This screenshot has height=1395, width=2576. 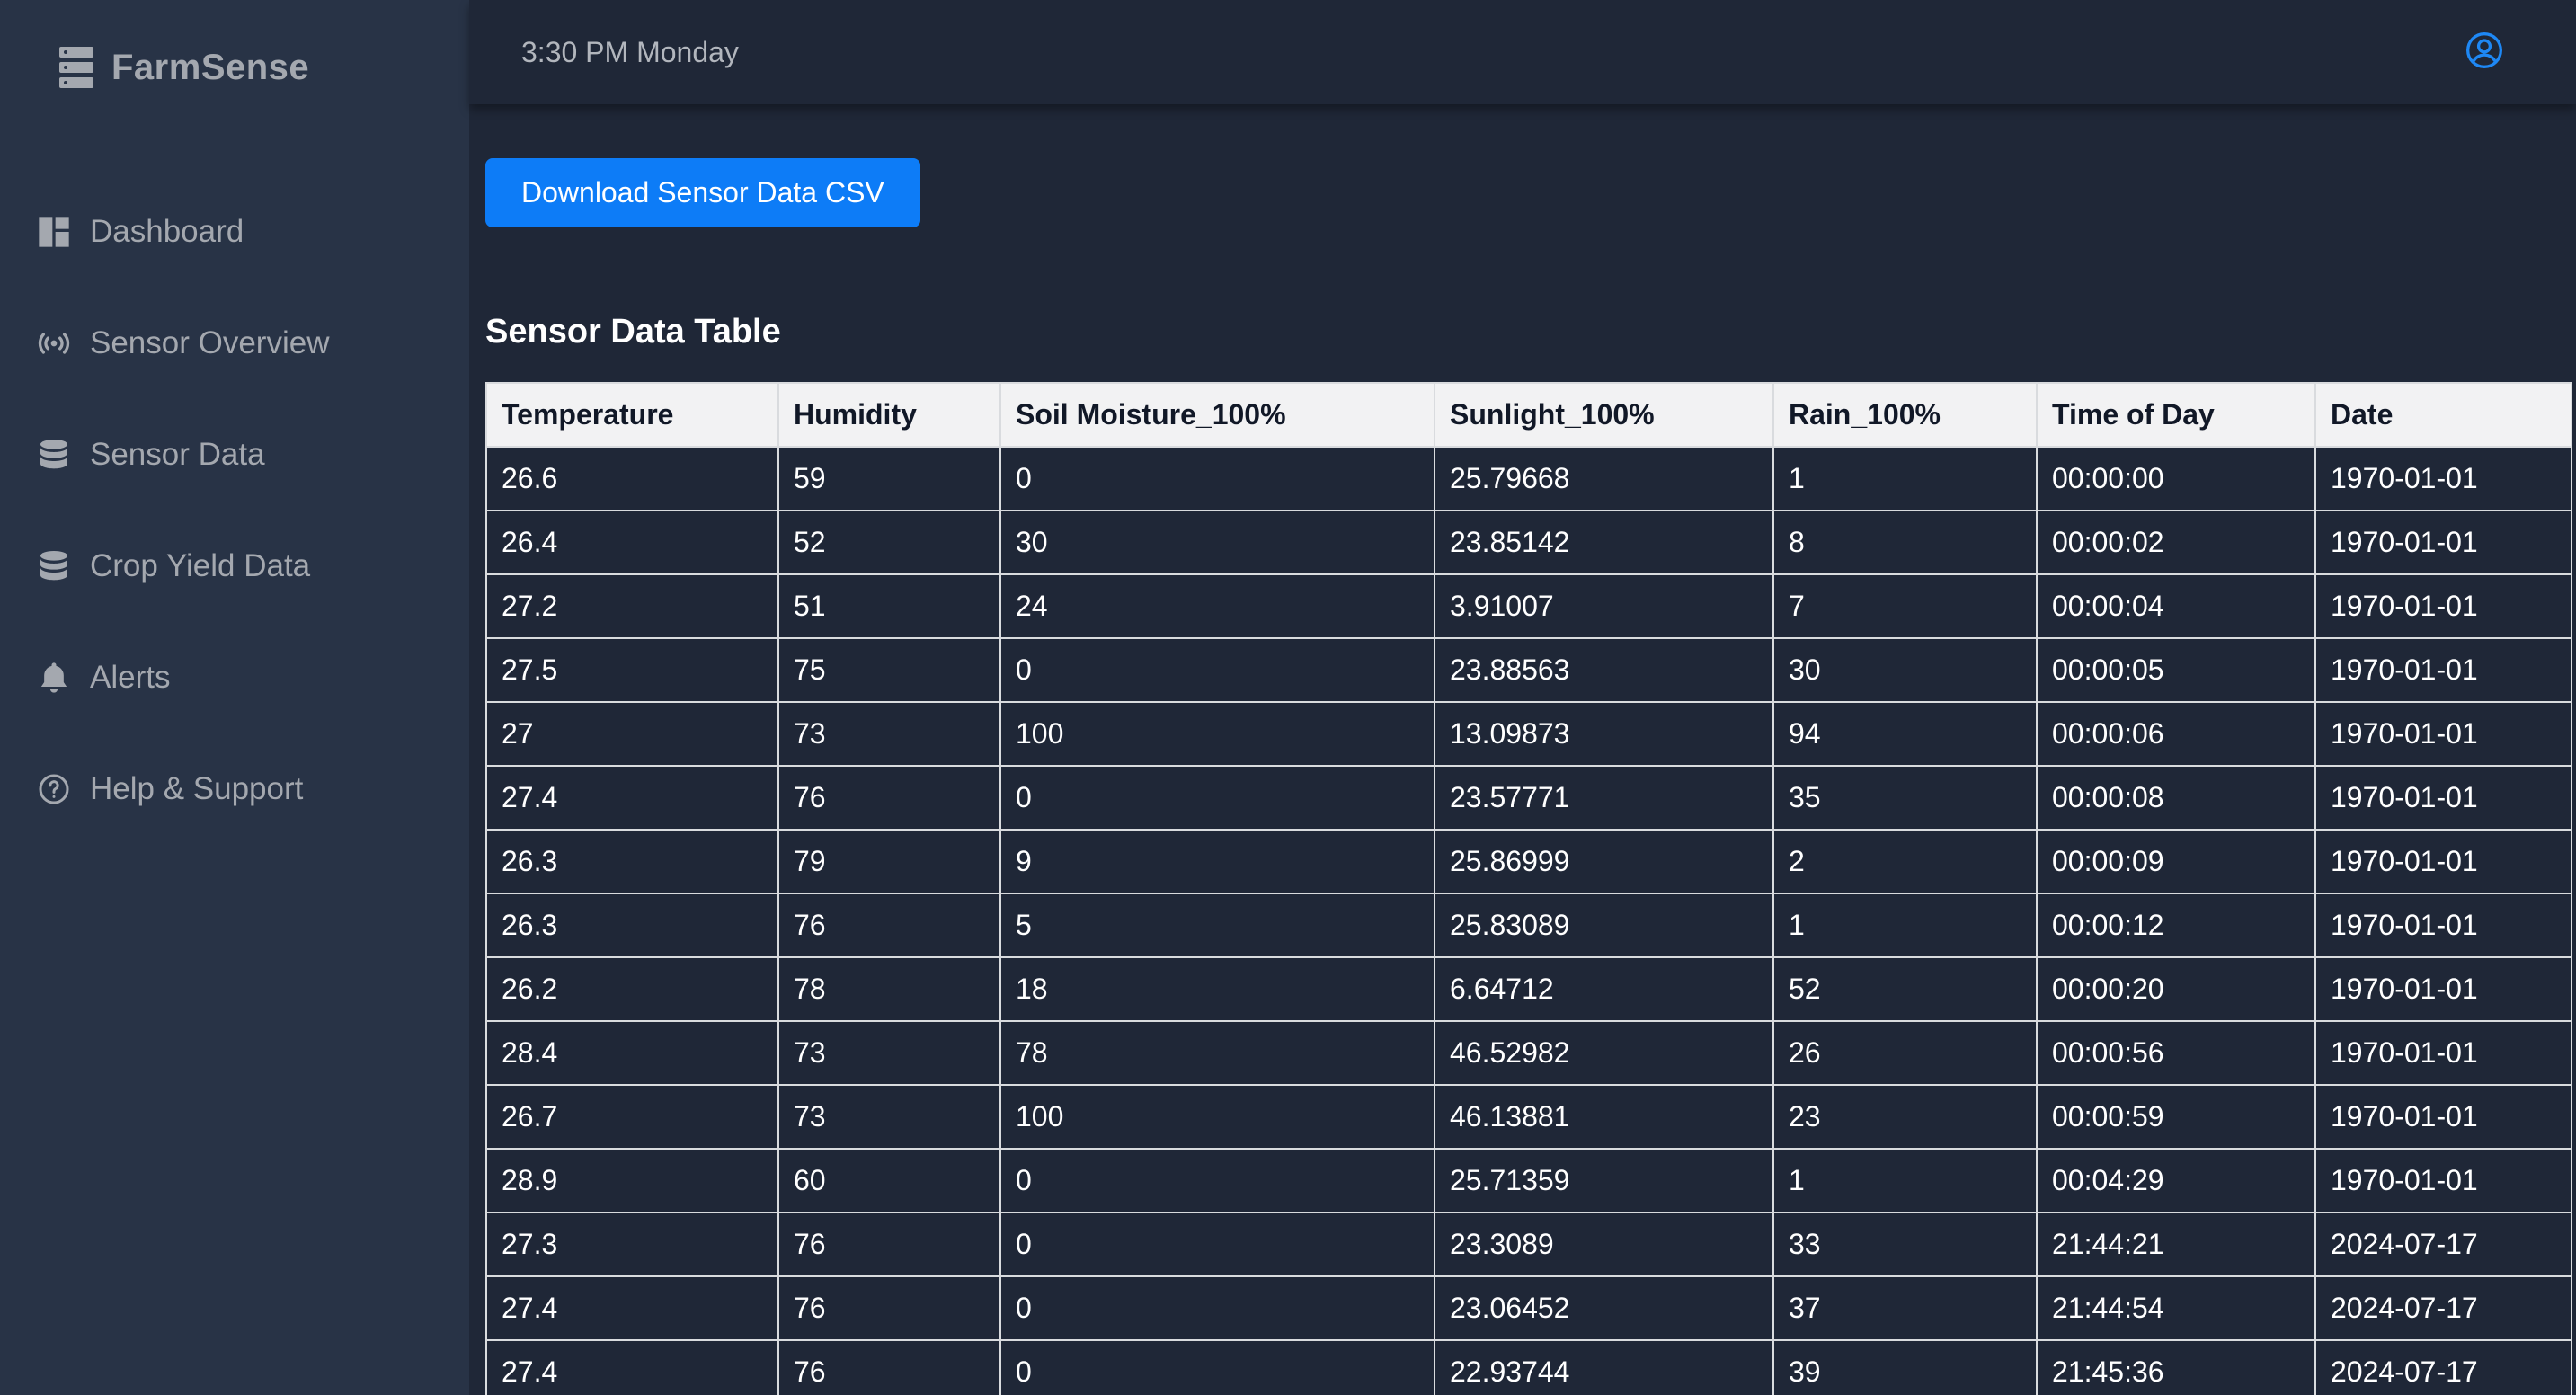 What do you see at coordinates (1604, 1053) in the screenshot?
I see `table-cell: 46.52982` at bounding box center [1604, 1053].